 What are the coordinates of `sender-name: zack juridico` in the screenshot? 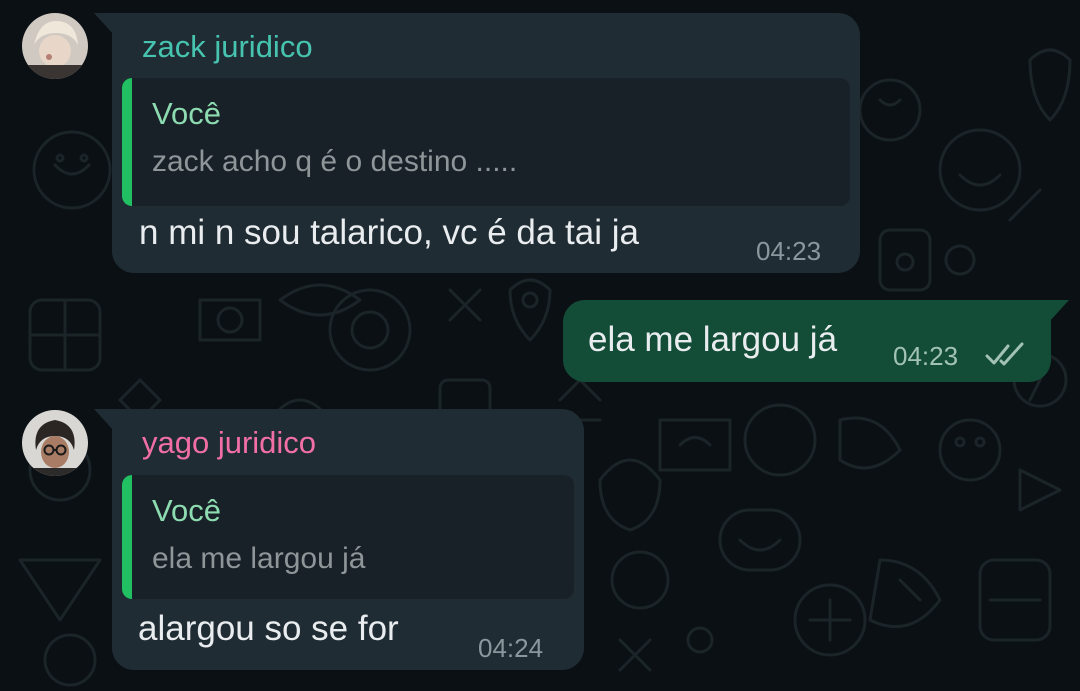 It's located at (227, 47).